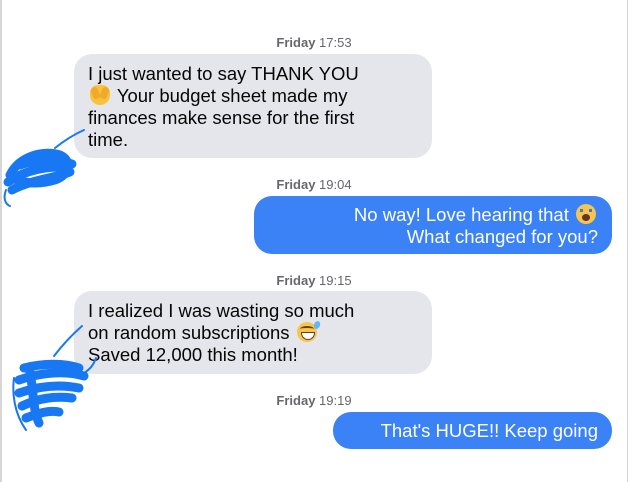 The image size is (628, 482). What do you see at coordinates (253, 96) in the screenshot?
I see `message-line: Your budget sheet made my` at bounding box center [253, 96].